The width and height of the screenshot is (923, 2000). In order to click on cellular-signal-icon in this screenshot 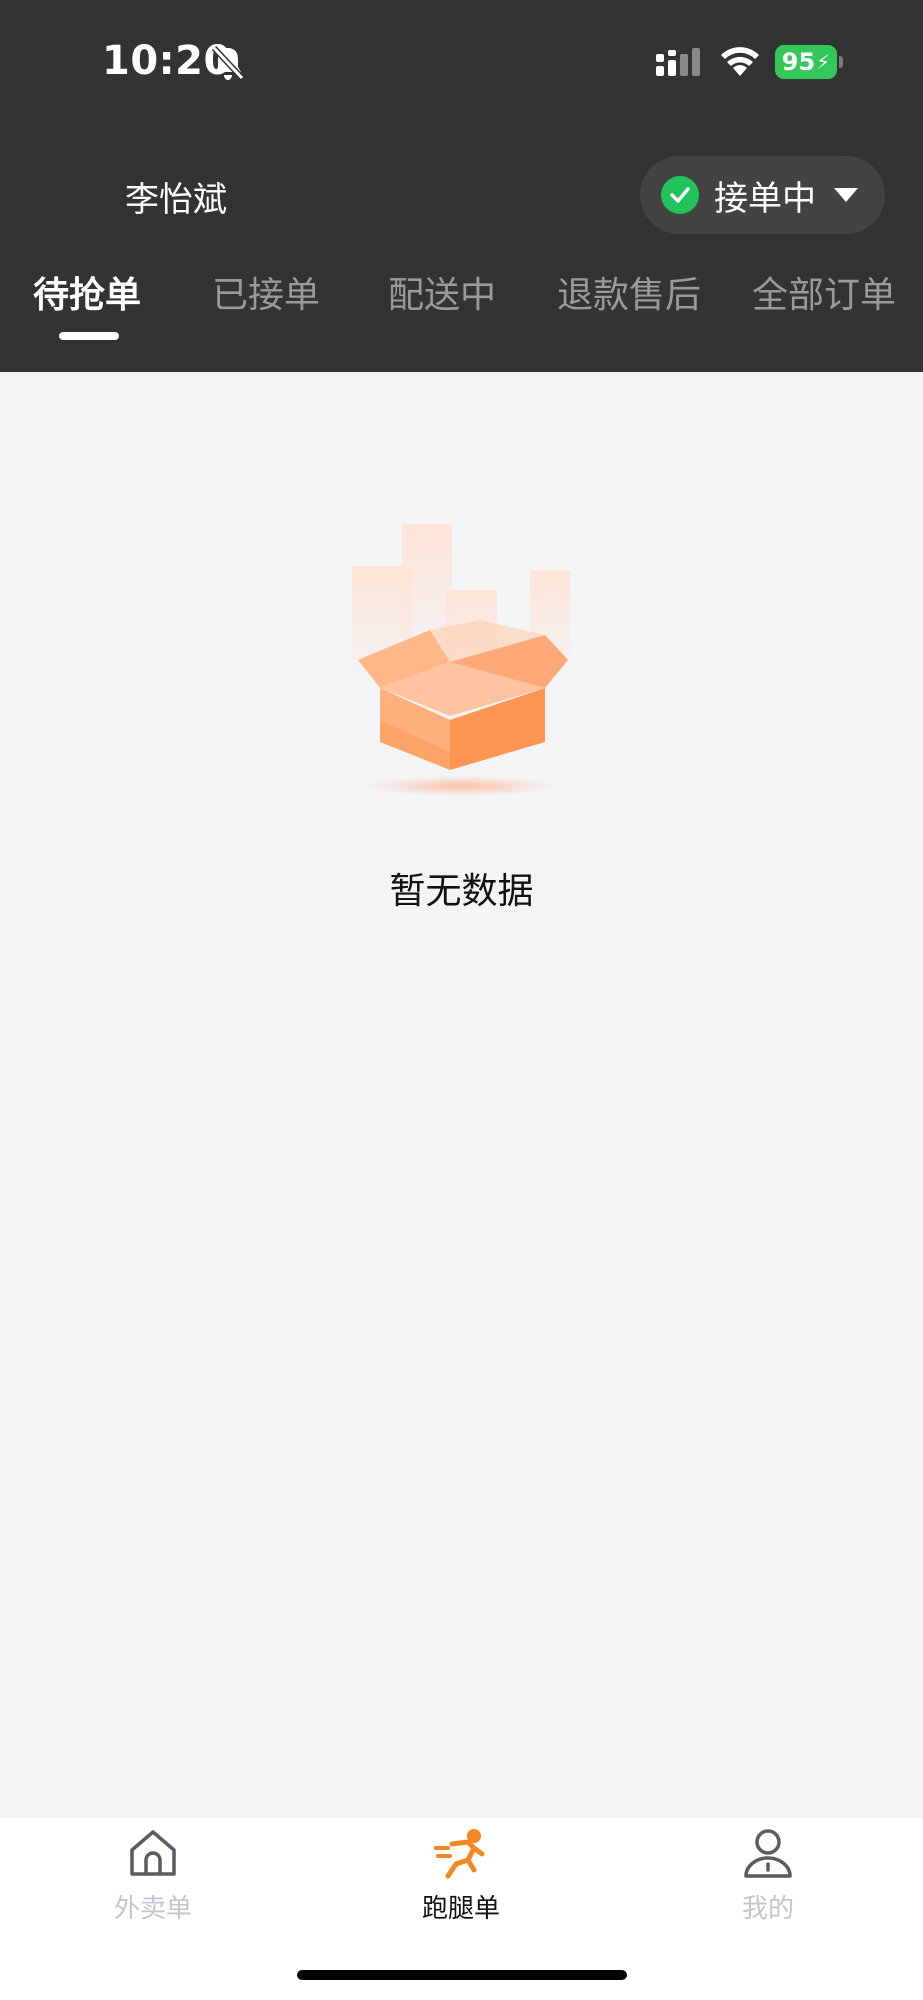, I will do `click(678, 62)`.